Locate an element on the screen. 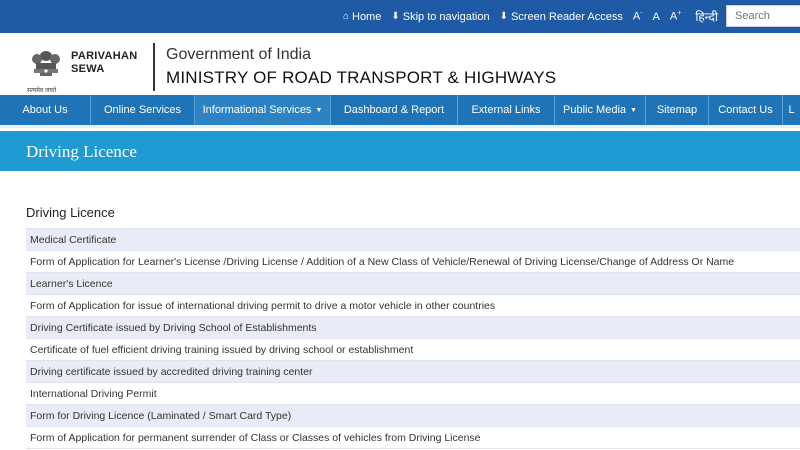 This screenshot has height=450, width=800. header-divider is located at coordinates (154, 67).